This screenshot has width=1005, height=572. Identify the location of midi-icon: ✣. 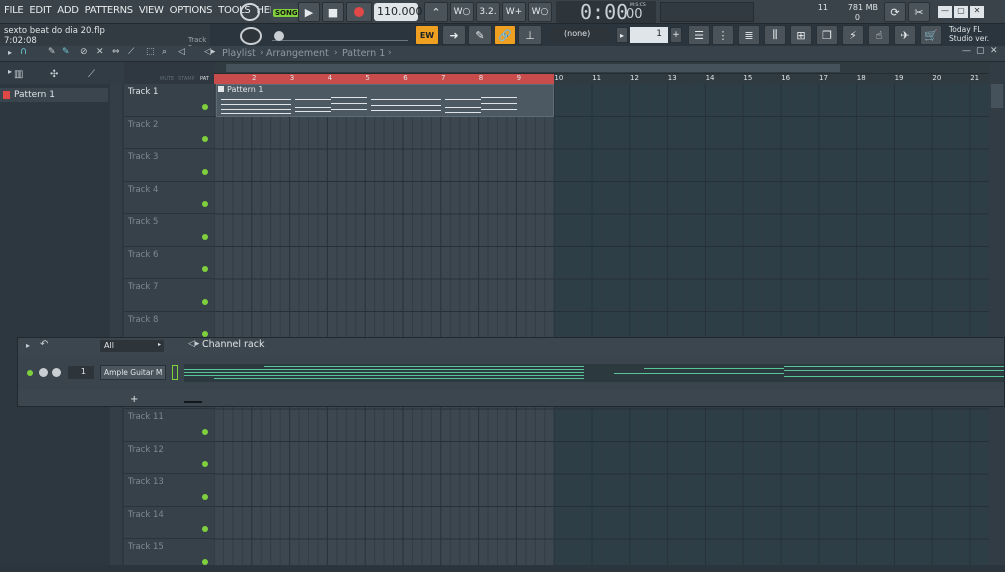
(54, 74).